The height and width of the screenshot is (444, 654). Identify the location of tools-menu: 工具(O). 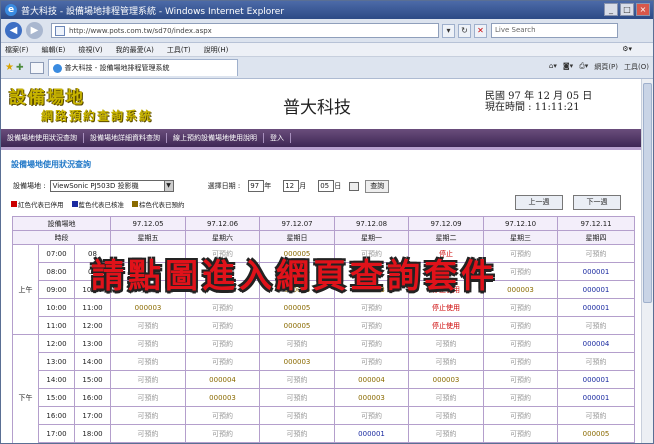
(636, 67).